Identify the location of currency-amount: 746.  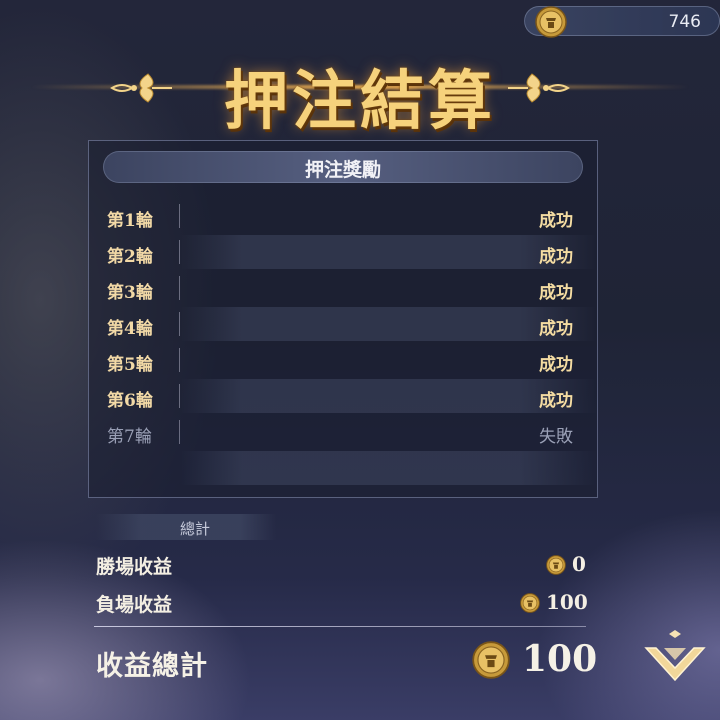
(684, 22).